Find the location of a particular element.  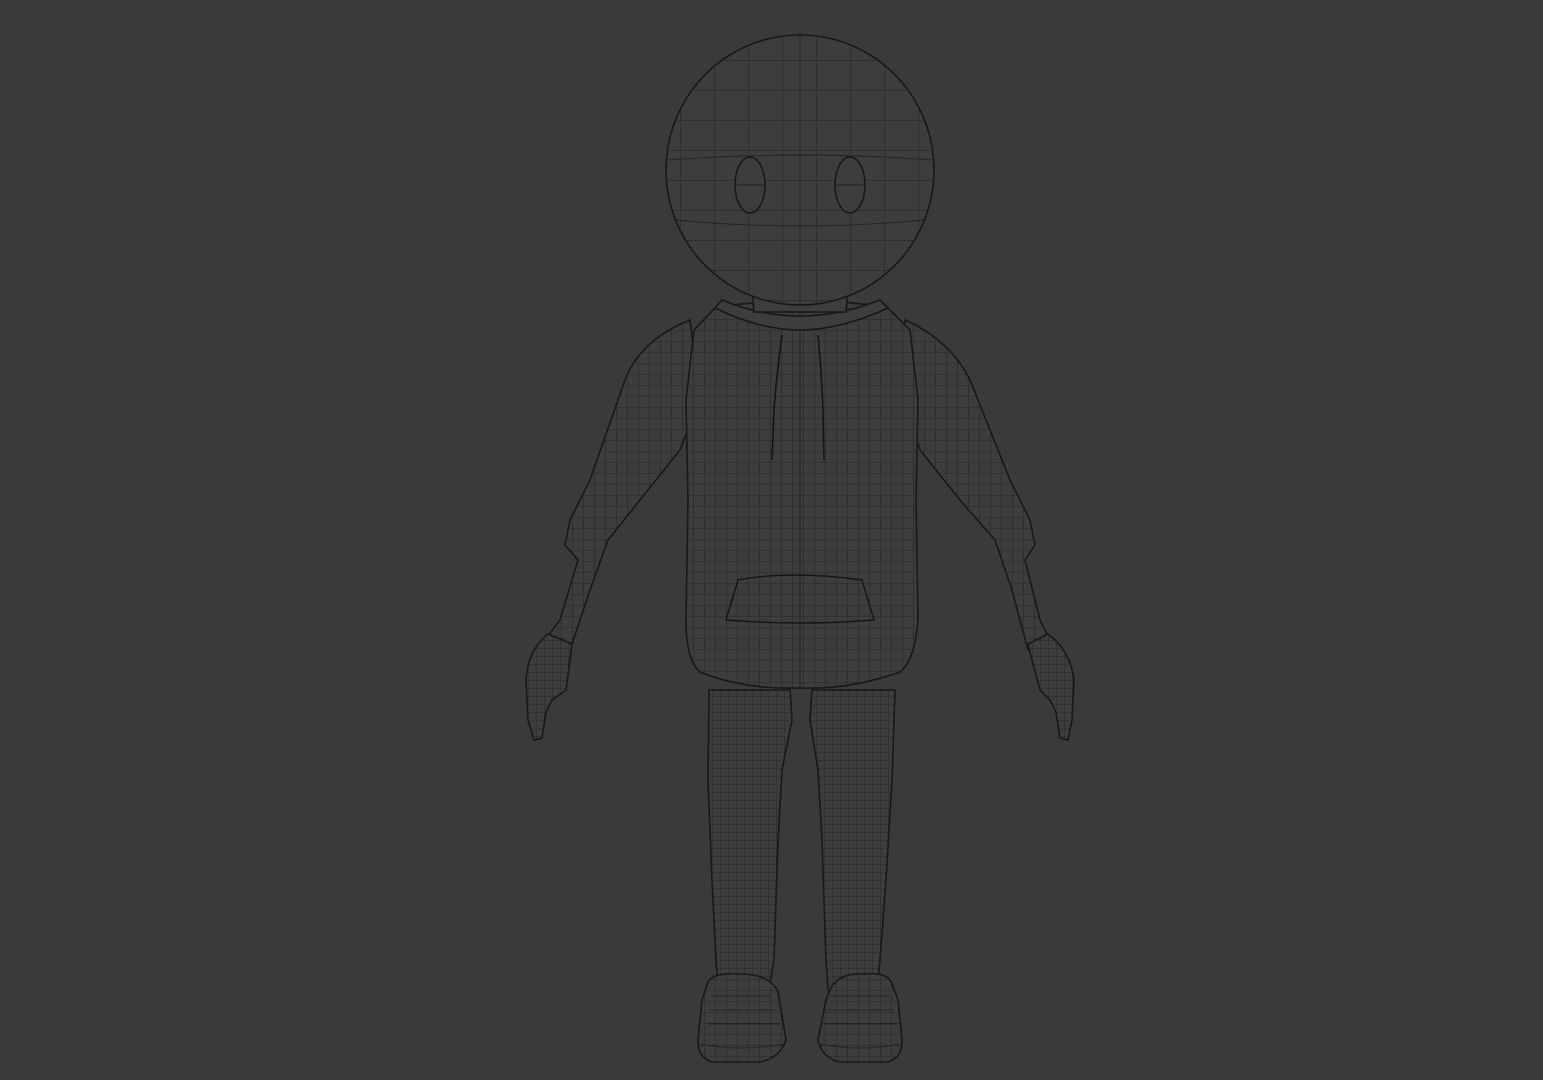

right-eye is located at coordinates (850, 185).